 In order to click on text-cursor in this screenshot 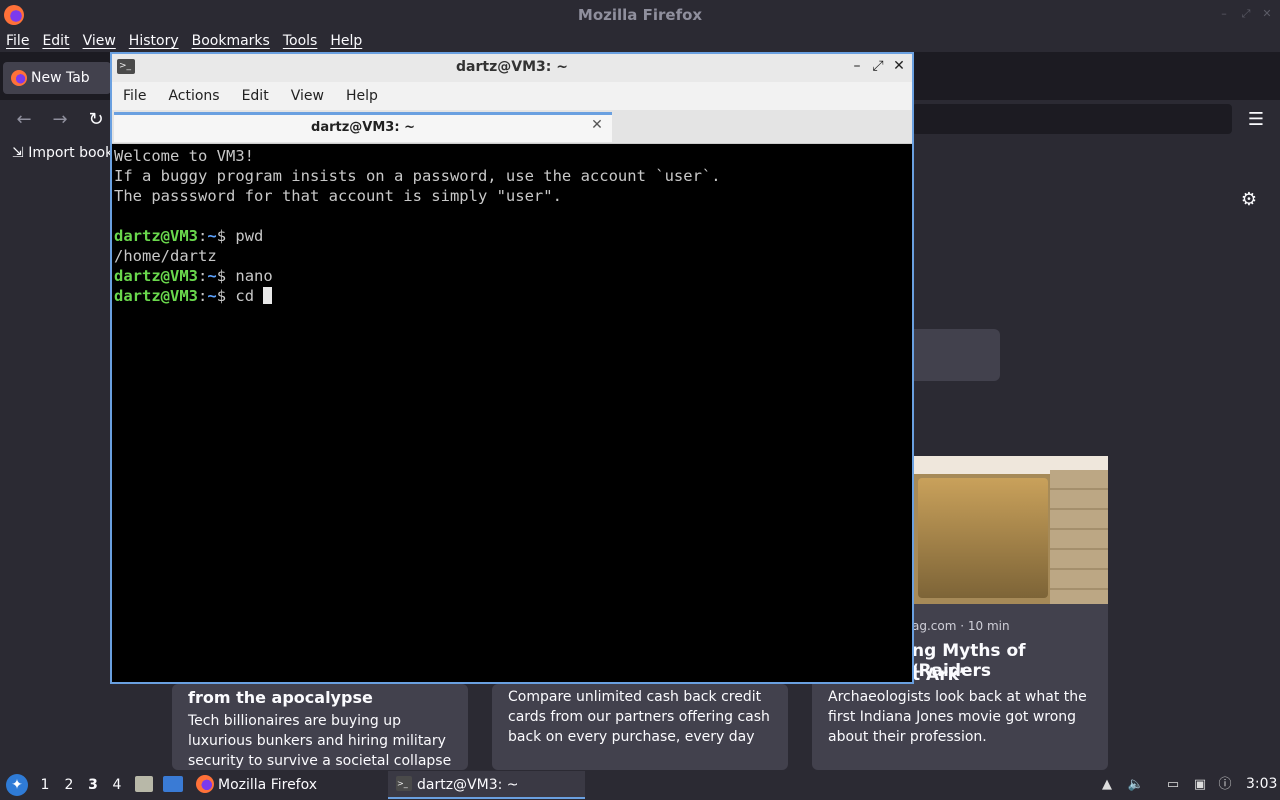, I will do `click(268, 295)`.